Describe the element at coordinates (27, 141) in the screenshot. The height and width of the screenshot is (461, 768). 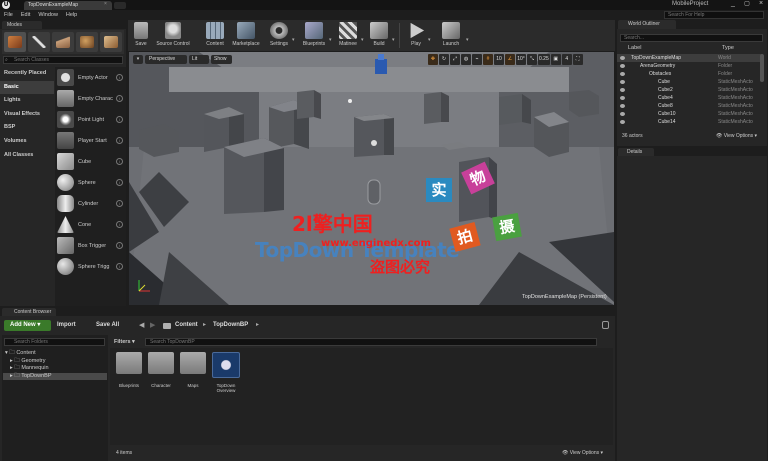
I see `category-volumes: Volumes` at that location.